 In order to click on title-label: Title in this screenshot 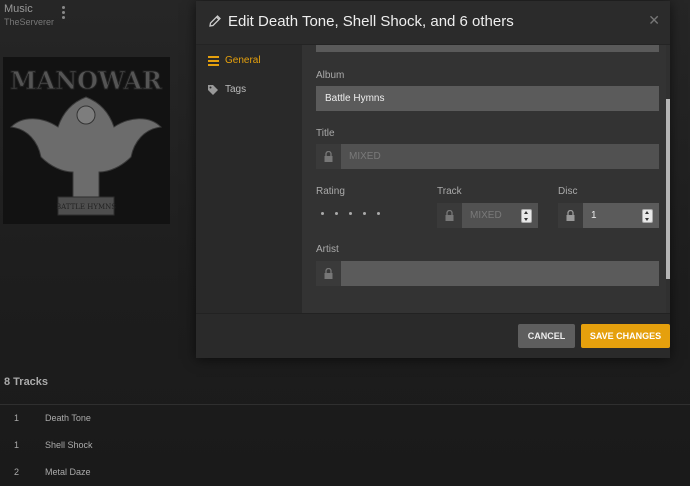, I will do `click(325, 133)`.